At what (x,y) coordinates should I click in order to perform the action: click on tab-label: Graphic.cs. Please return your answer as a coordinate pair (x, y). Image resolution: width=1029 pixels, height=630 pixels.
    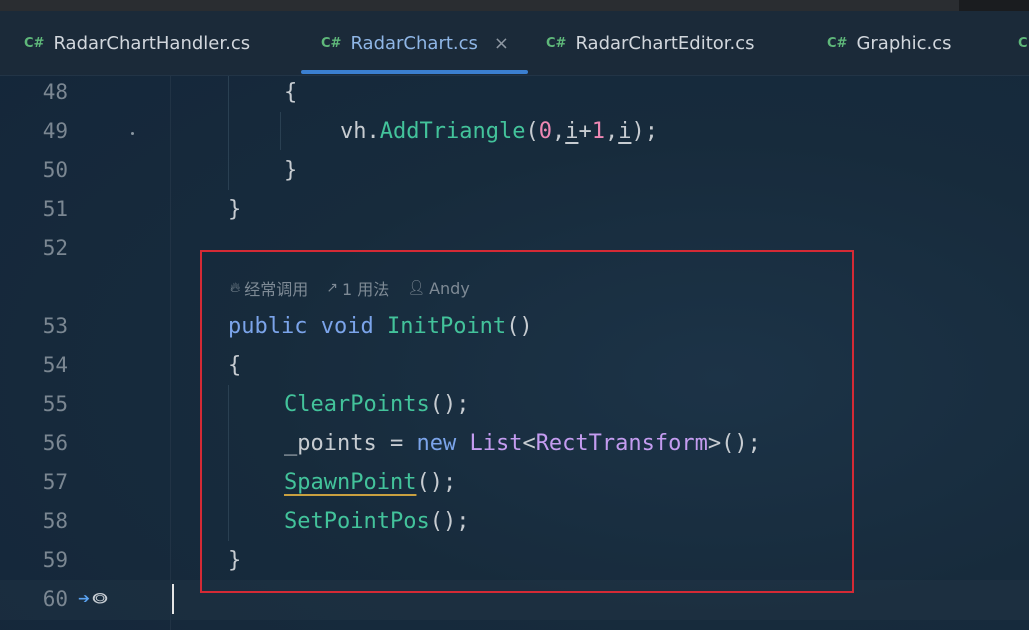
    Looking at the image, I should click on (904, 43).